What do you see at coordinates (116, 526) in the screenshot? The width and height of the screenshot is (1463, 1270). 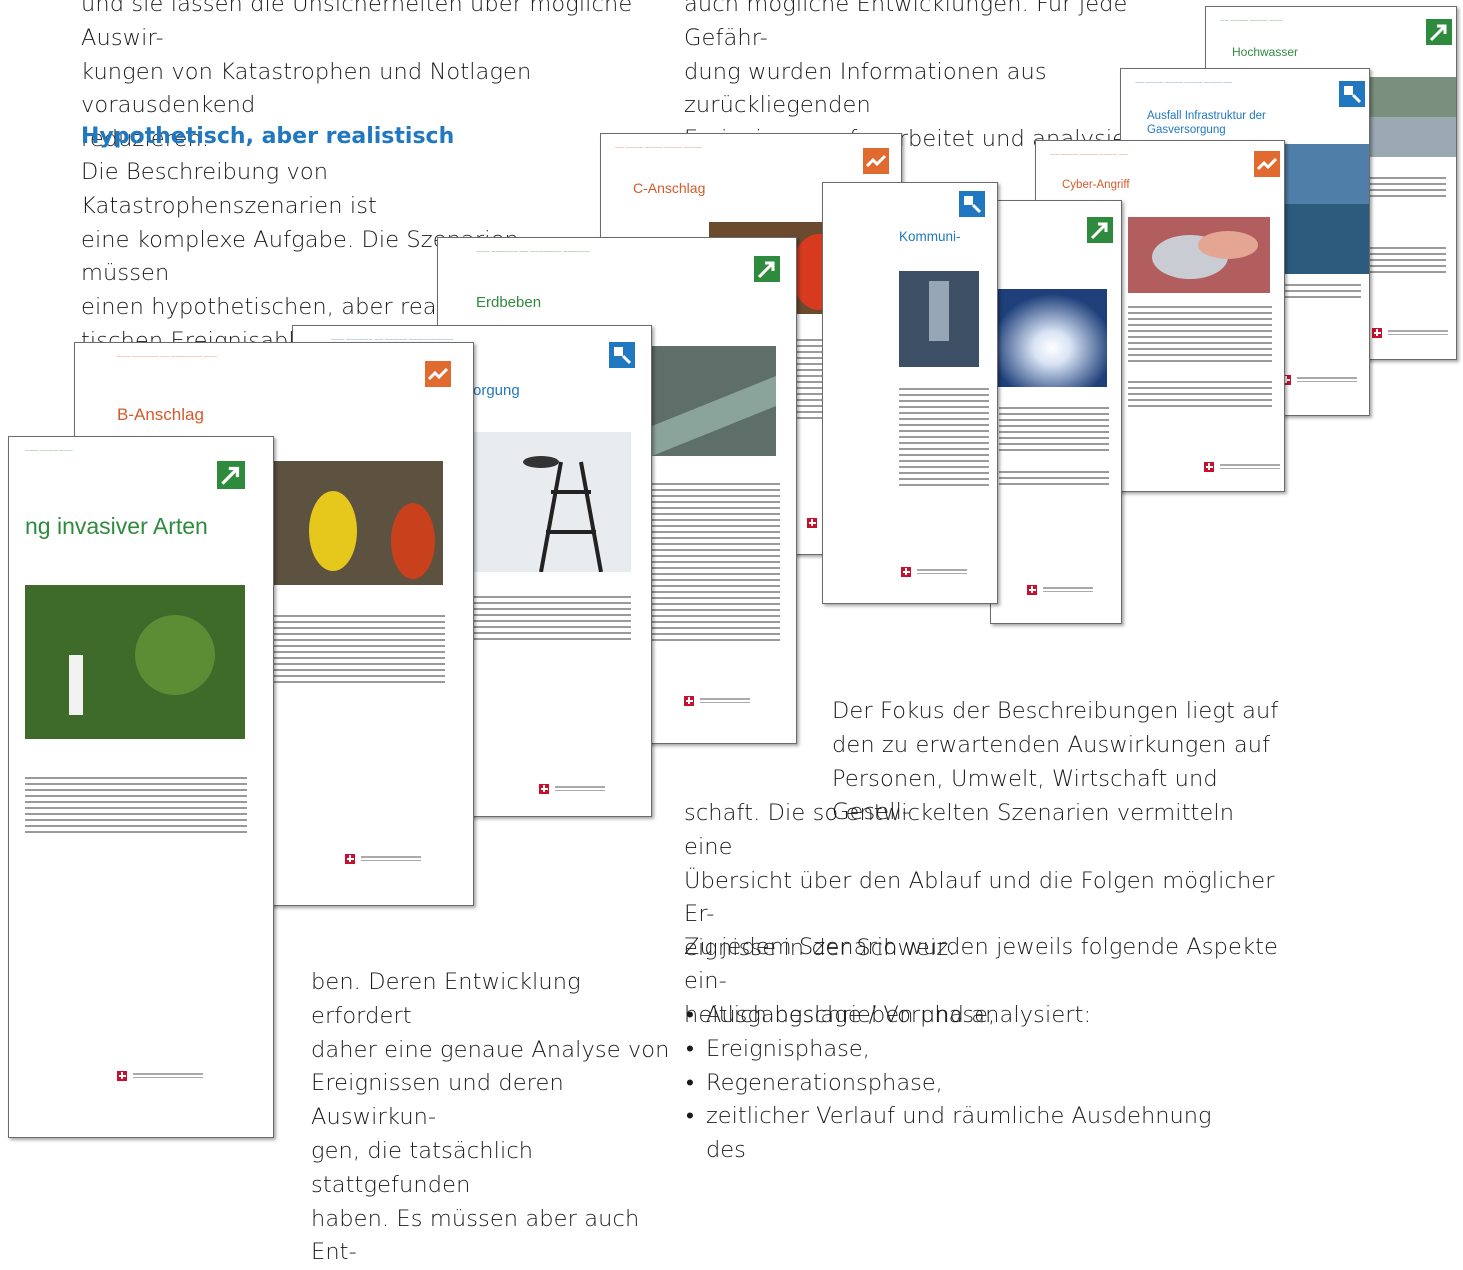 I see `doc-title: ng invasiver Arten` at bounding box center [116, 526].